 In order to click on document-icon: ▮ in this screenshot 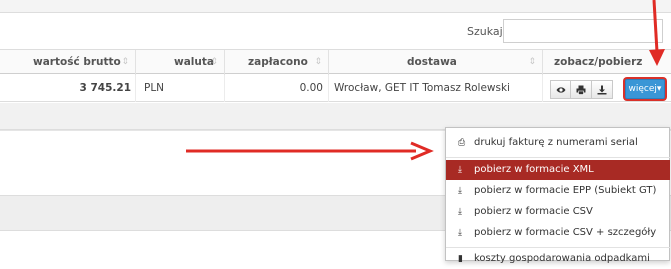, I will do `click(460, 259)`.